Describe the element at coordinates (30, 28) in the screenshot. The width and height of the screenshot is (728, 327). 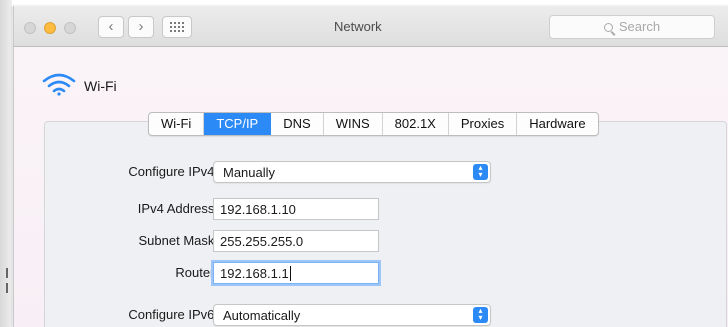
I see `close-button` at that location.